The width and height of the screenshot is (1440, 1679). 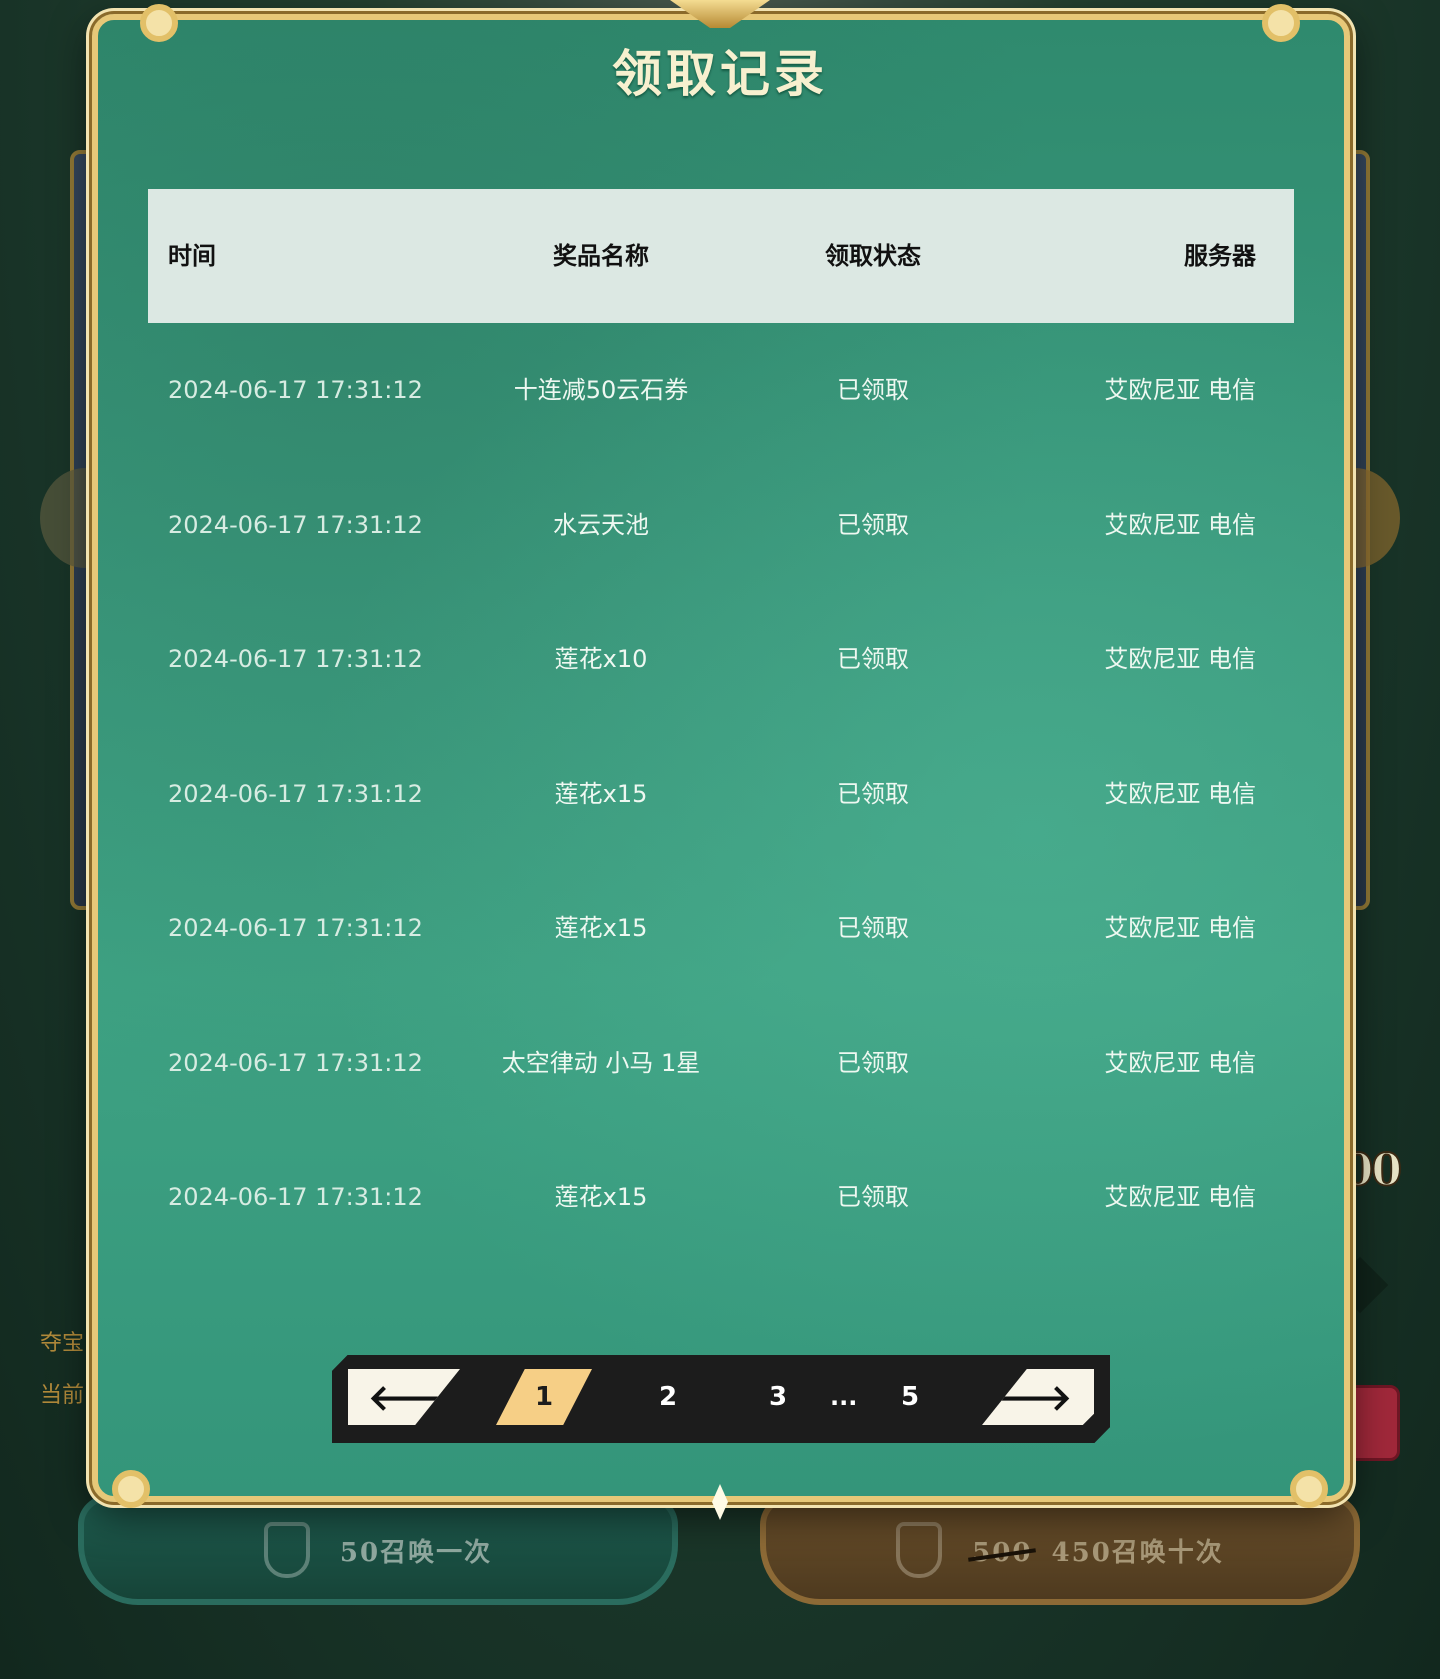 I want to click on summon-once-button: 50召唤一次, so click(x=378, y=1550).